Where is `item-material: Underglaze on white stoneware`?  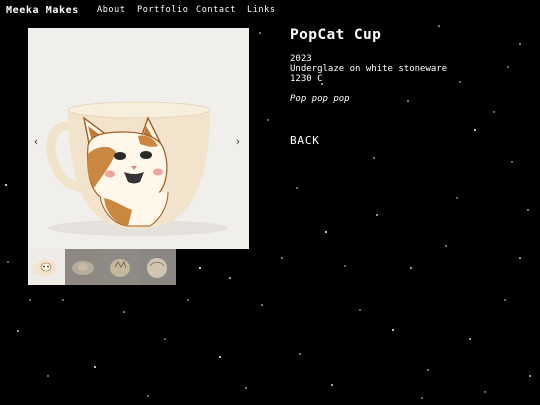 item-material: Underglaze on white stoneware is located at coordinates (369, 69).